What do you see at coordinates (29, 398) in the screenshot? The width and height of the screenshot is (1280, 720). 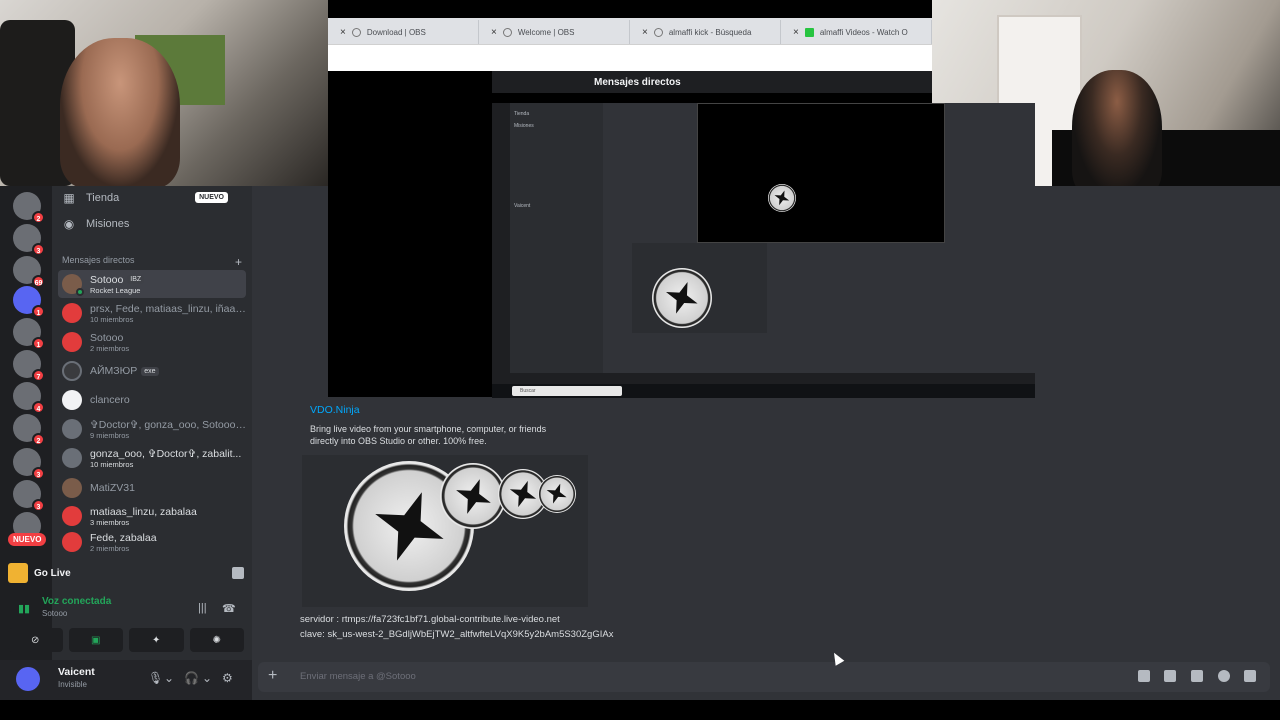 I see `server-icon: 4` at bounding box center [29, 398].